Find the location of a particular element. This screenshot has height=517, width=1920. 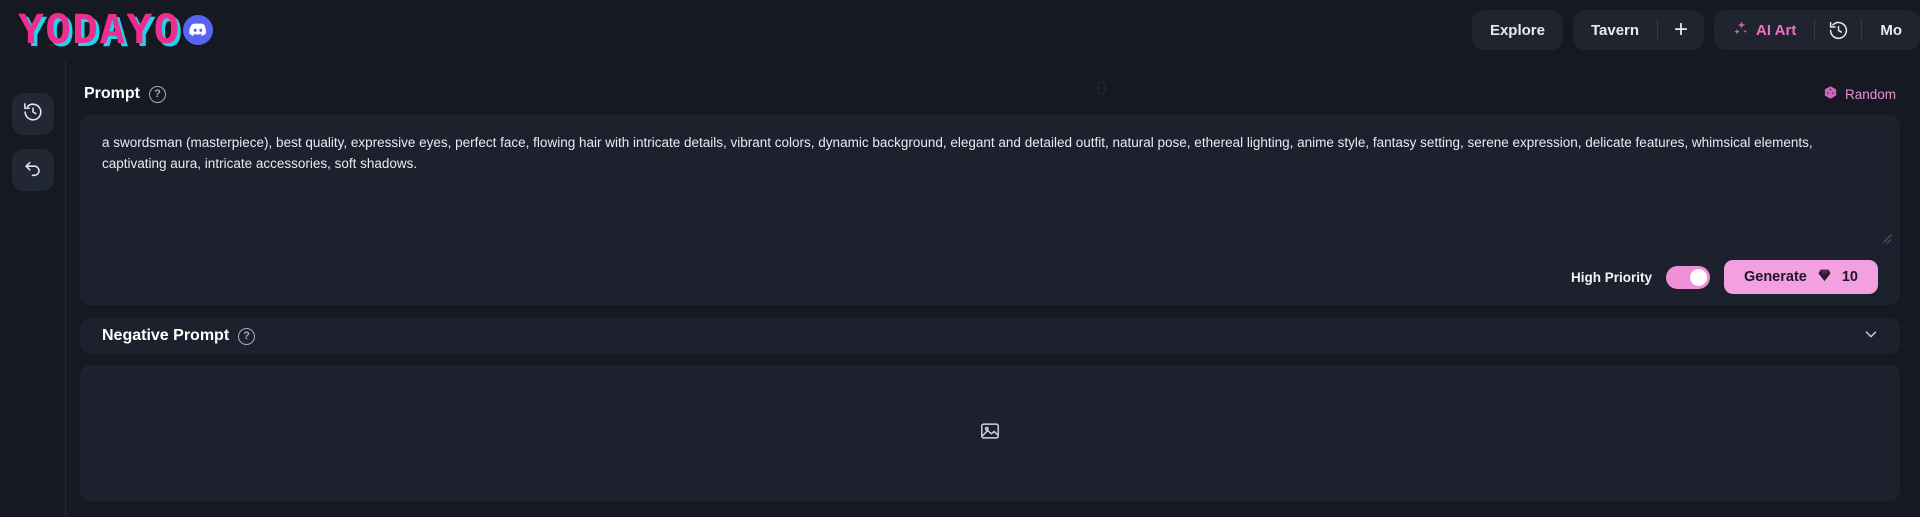

nav-tavern-label: Tavern is located at coordinates (1615, 30).